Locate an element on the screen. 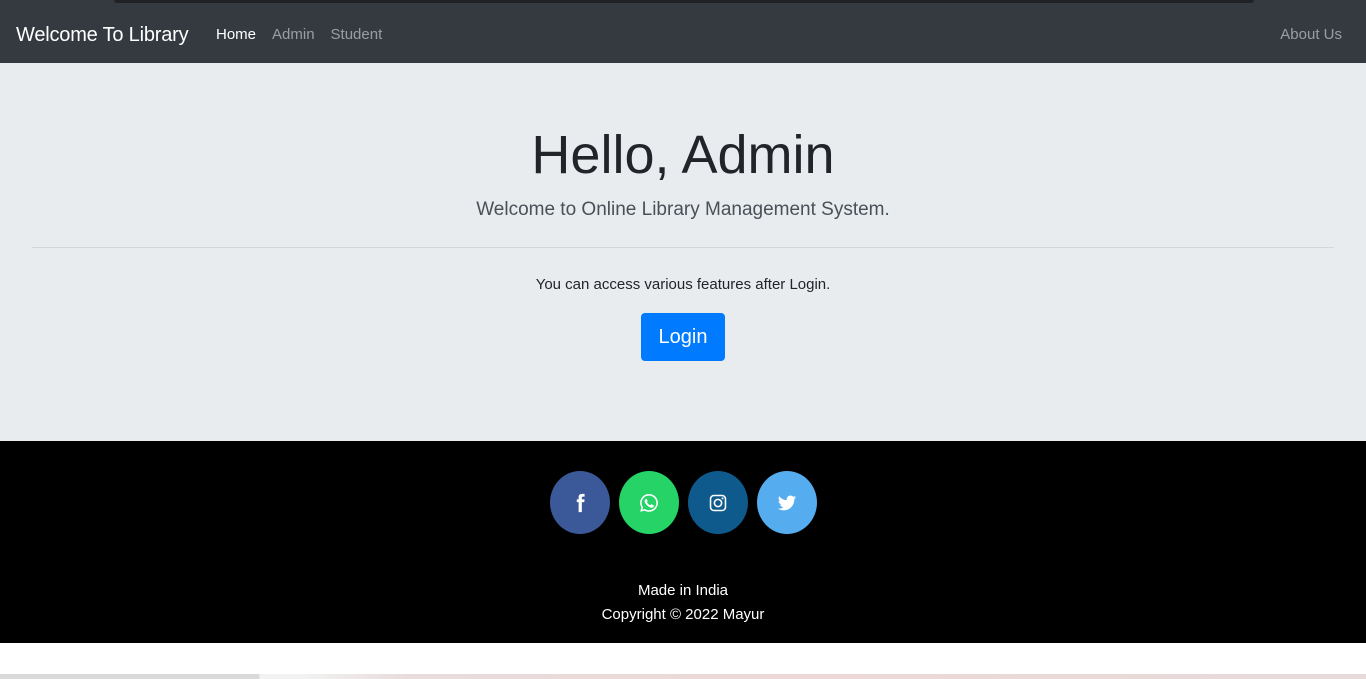  nav-link-admin: Admin is located at coordinates (293, 35).